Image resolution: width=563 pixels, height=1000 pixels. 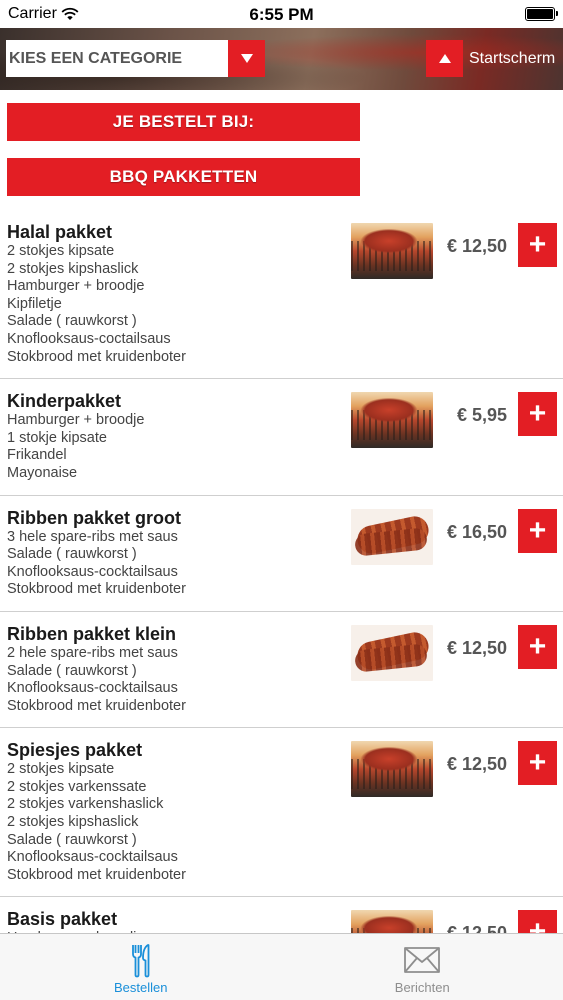 I want to click on triangle-up-icon, so click(x=444, y=58).